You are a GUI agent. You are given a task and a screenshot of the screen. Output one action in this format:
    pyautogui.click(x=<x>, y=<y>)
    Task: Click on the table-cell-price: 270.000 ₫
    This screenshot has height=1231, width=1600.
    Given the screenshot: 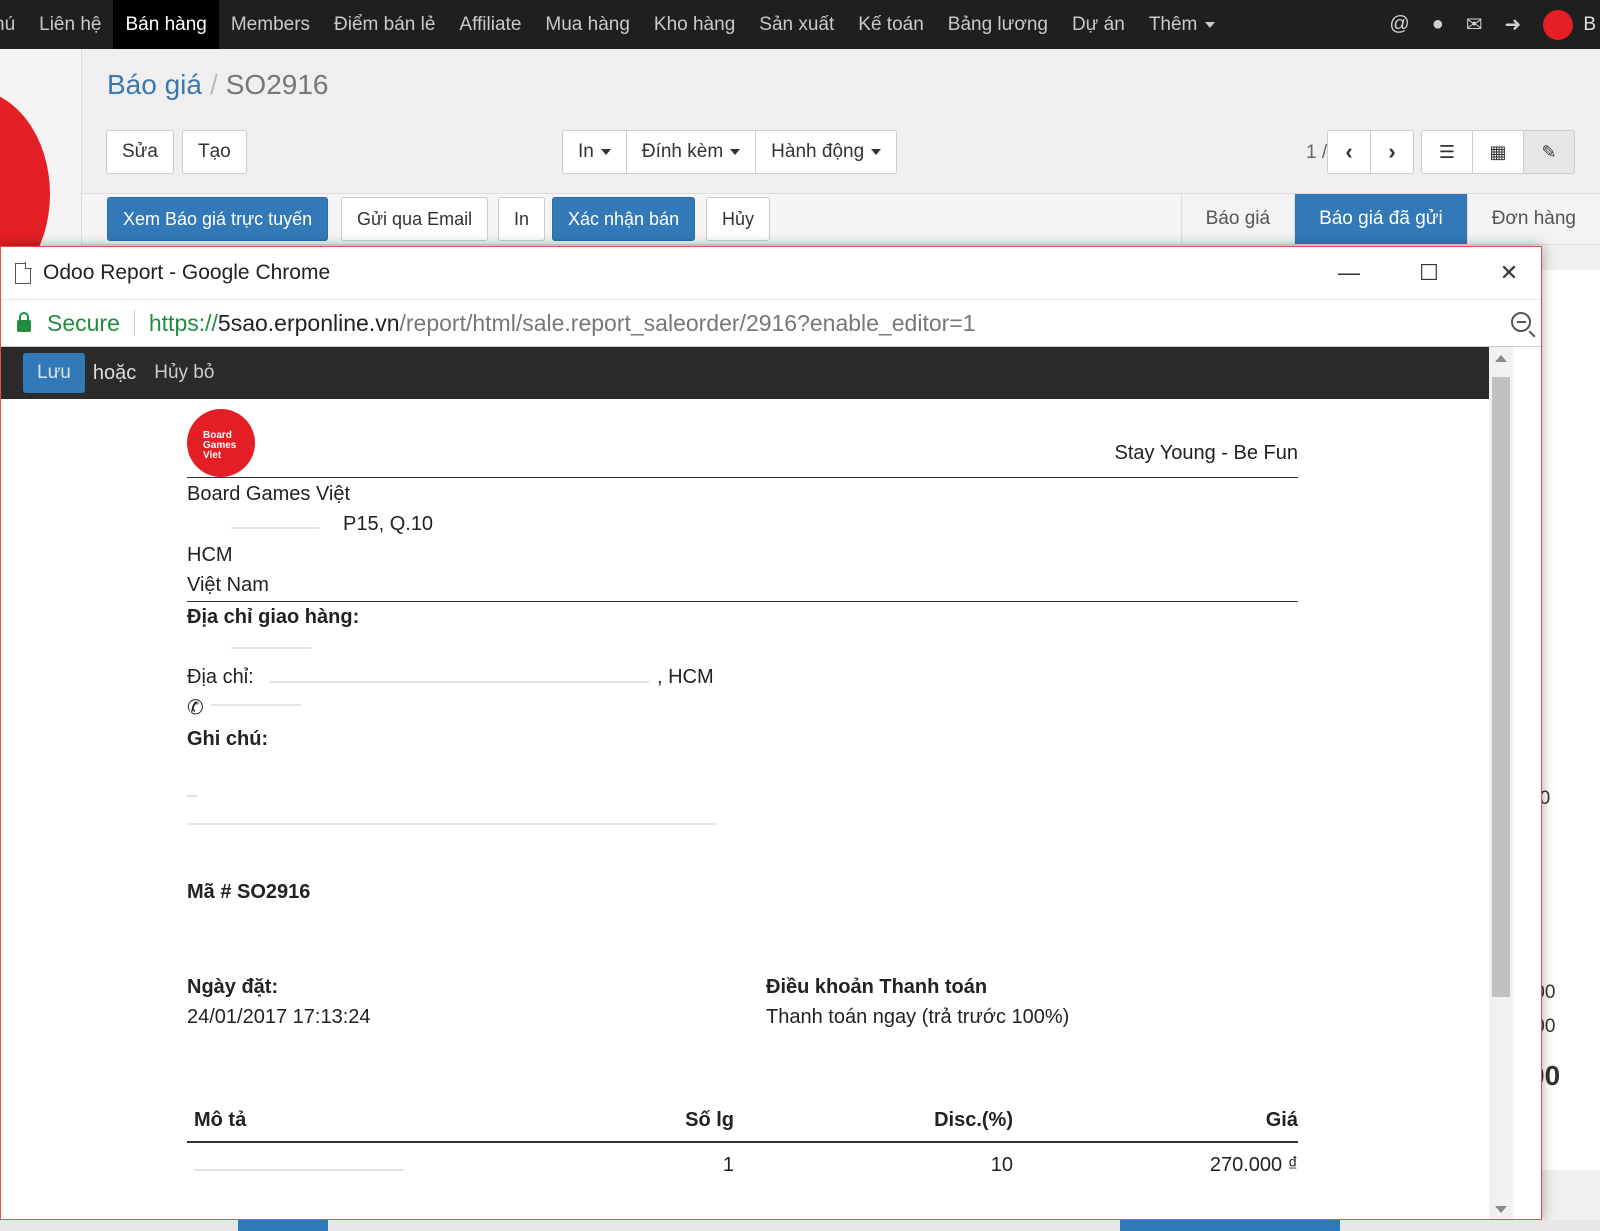 What is the action you would take?
    pyautogui.click(x=1253, y=1165)
    